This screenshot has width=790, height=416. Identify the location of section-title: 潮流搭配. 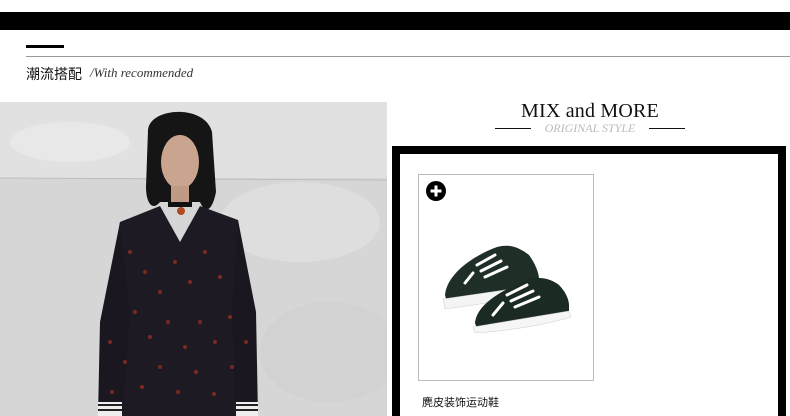
(54, 75).